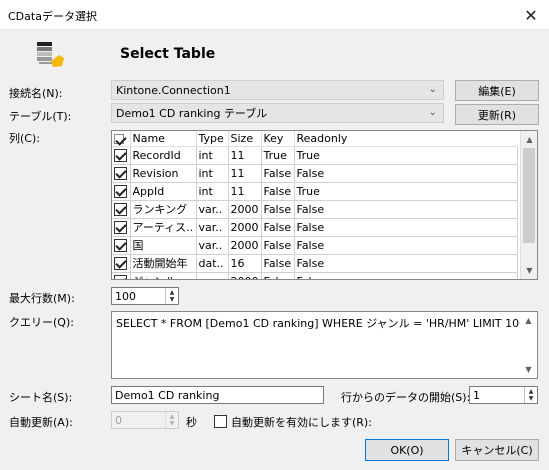  Describe the element at coordinates (24, 138) in the screenshot. I see `columns-label: 列(C):` at that location.